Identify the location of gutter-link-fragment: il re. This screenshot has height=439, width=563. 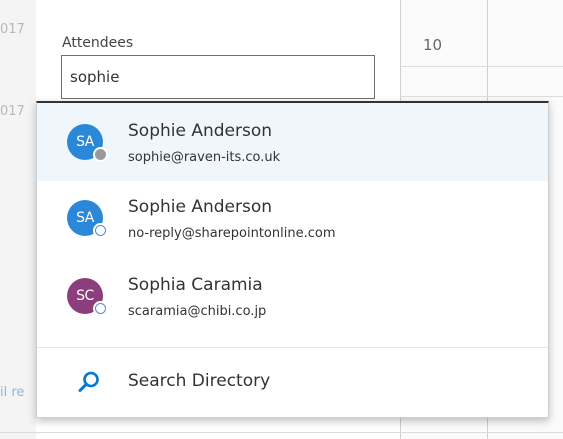
(12, 392).